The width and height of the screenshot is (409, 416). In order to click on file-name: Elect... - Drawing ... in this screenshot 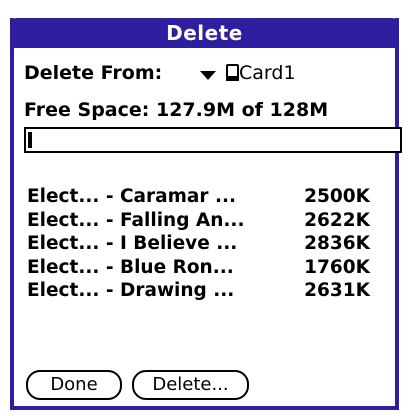, I will do `click(131, 290)`.